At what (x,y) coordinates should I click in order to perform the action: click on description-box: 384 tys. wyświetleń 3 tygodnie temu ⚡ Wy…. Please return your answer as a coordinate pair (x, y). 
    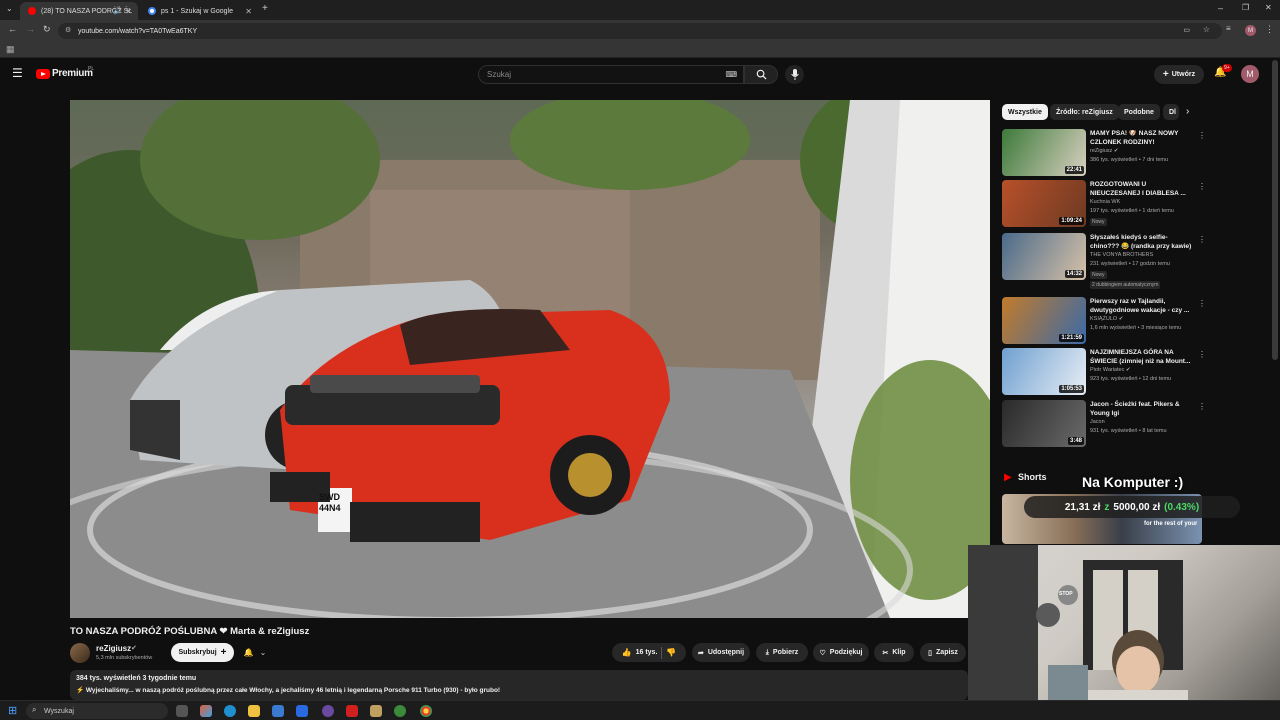
    Looking at the image, I should click on (519, 685).